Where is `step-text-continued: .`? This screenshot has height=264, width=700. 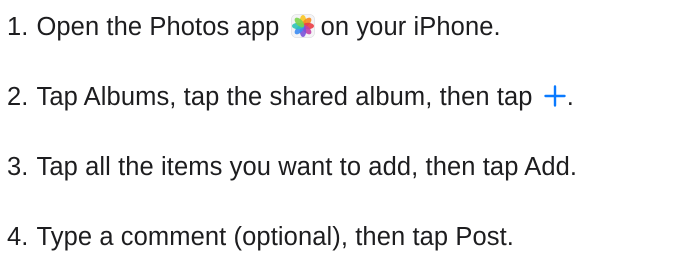
step-text-continued: . is located at coordinates (570, 97).